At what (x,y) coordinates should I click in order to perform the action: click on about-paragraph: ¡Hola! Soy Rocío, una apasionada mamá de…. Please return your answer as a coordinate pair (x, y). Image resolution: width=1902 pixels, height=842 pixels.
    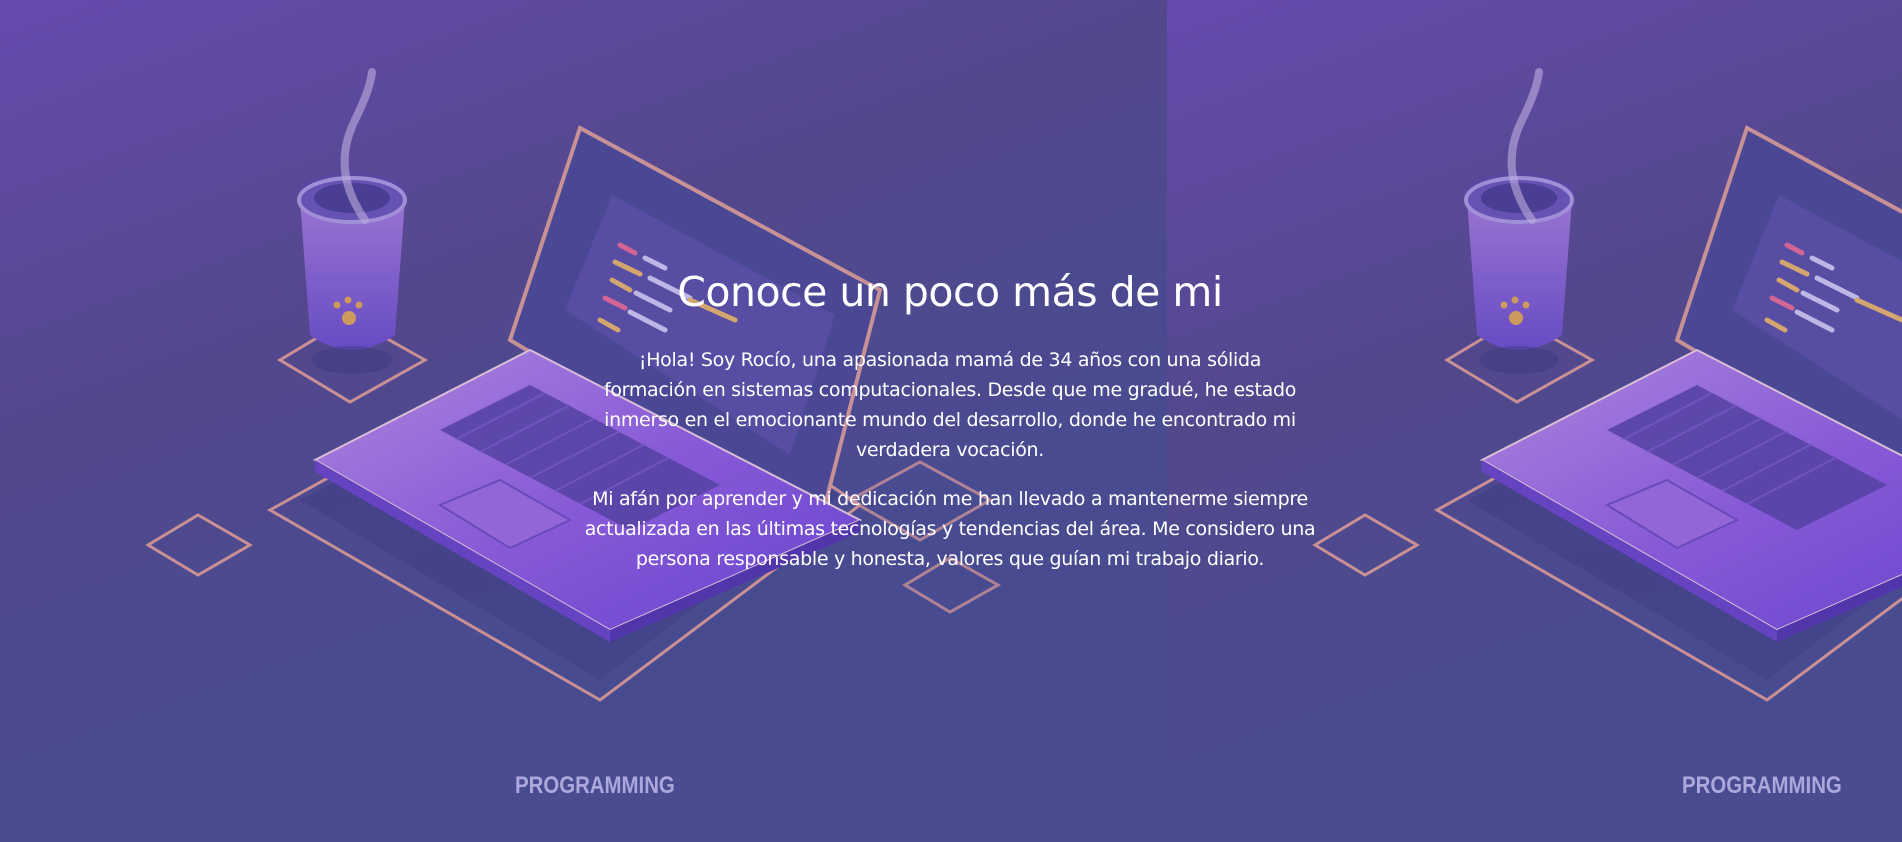
    Looking at the image, I should click on (950, 405).